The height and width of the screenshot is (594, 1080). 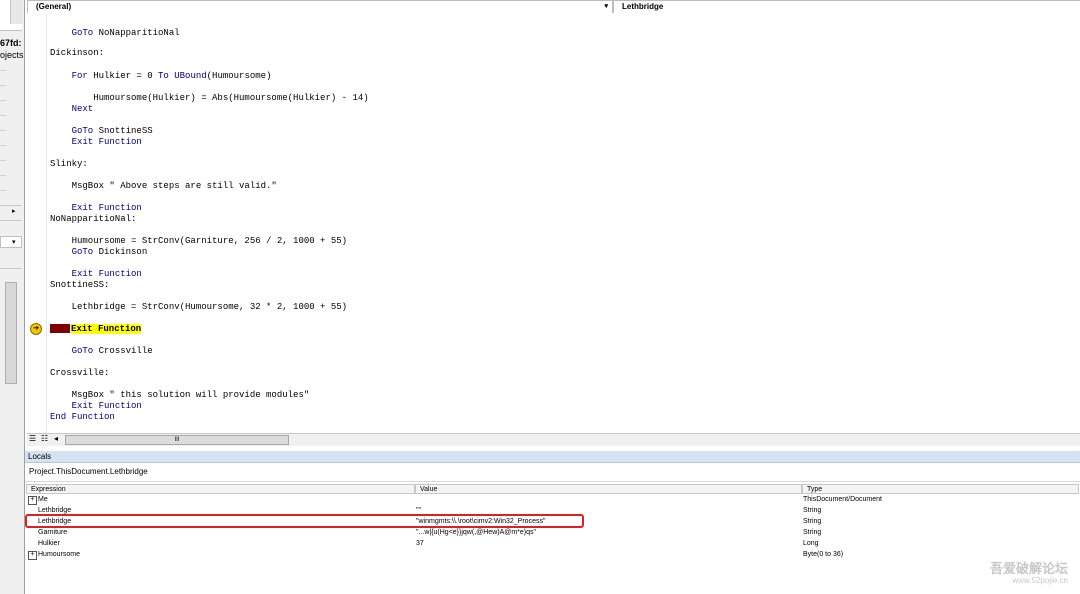 What do you see at coordinates (123, 131) in the screenshot?
I see `code-text: SnottineSS` at bounding box center [123, 131].